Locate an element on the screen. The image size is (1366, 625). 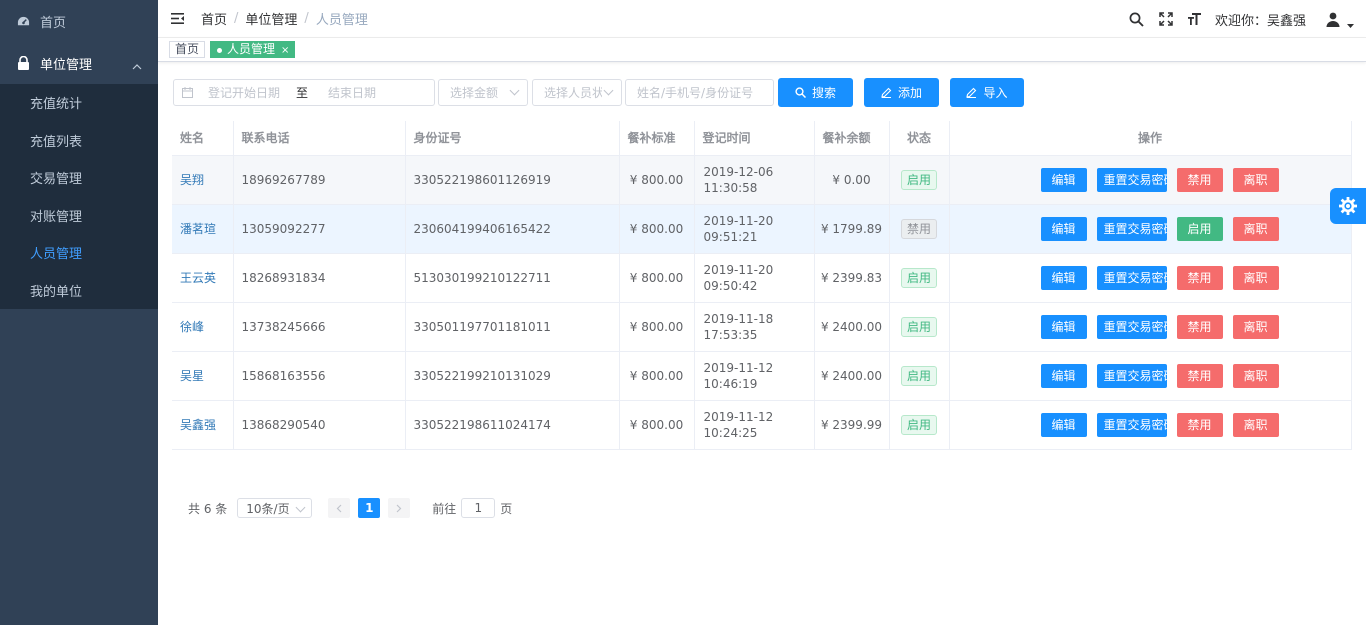
prev-page-button is located at coordinates (339, 508).